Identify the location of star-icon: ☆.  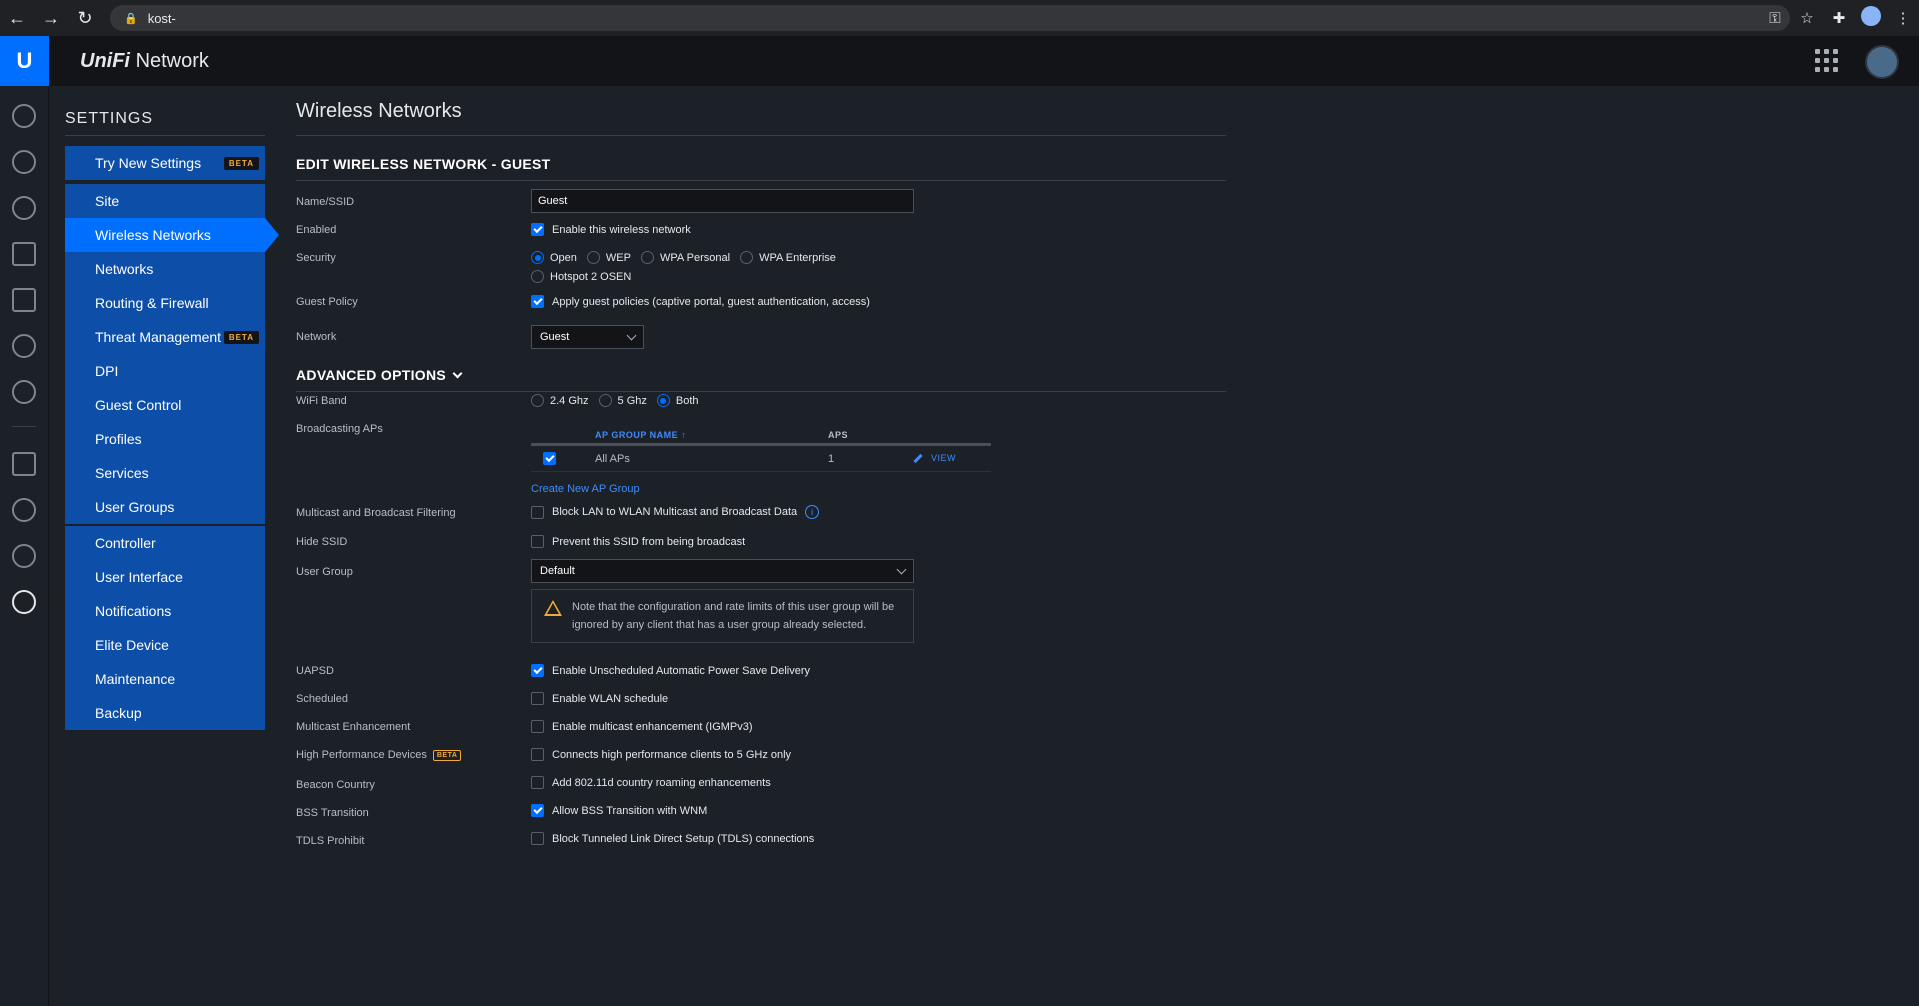
(1807, 18).